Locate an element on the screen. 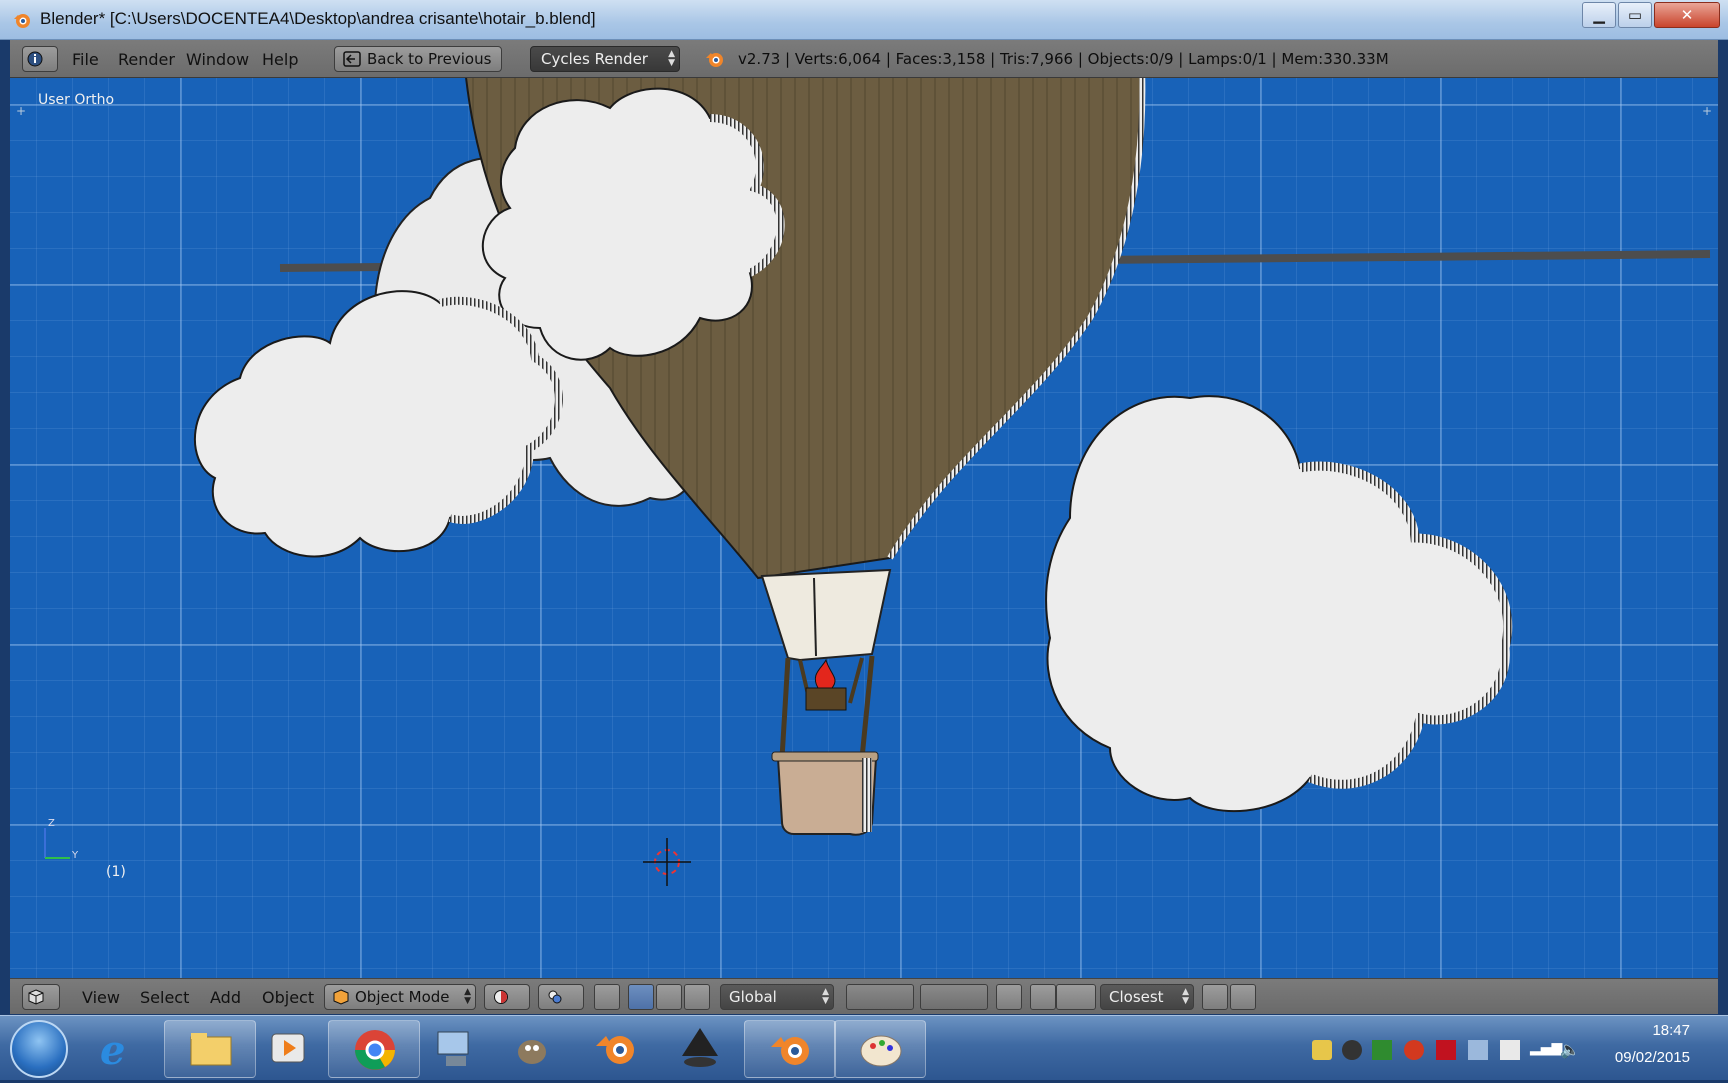 The image size is (1728, 1083). taskbar-app-internet-explorer: e is located at coordinates (120, 1049).